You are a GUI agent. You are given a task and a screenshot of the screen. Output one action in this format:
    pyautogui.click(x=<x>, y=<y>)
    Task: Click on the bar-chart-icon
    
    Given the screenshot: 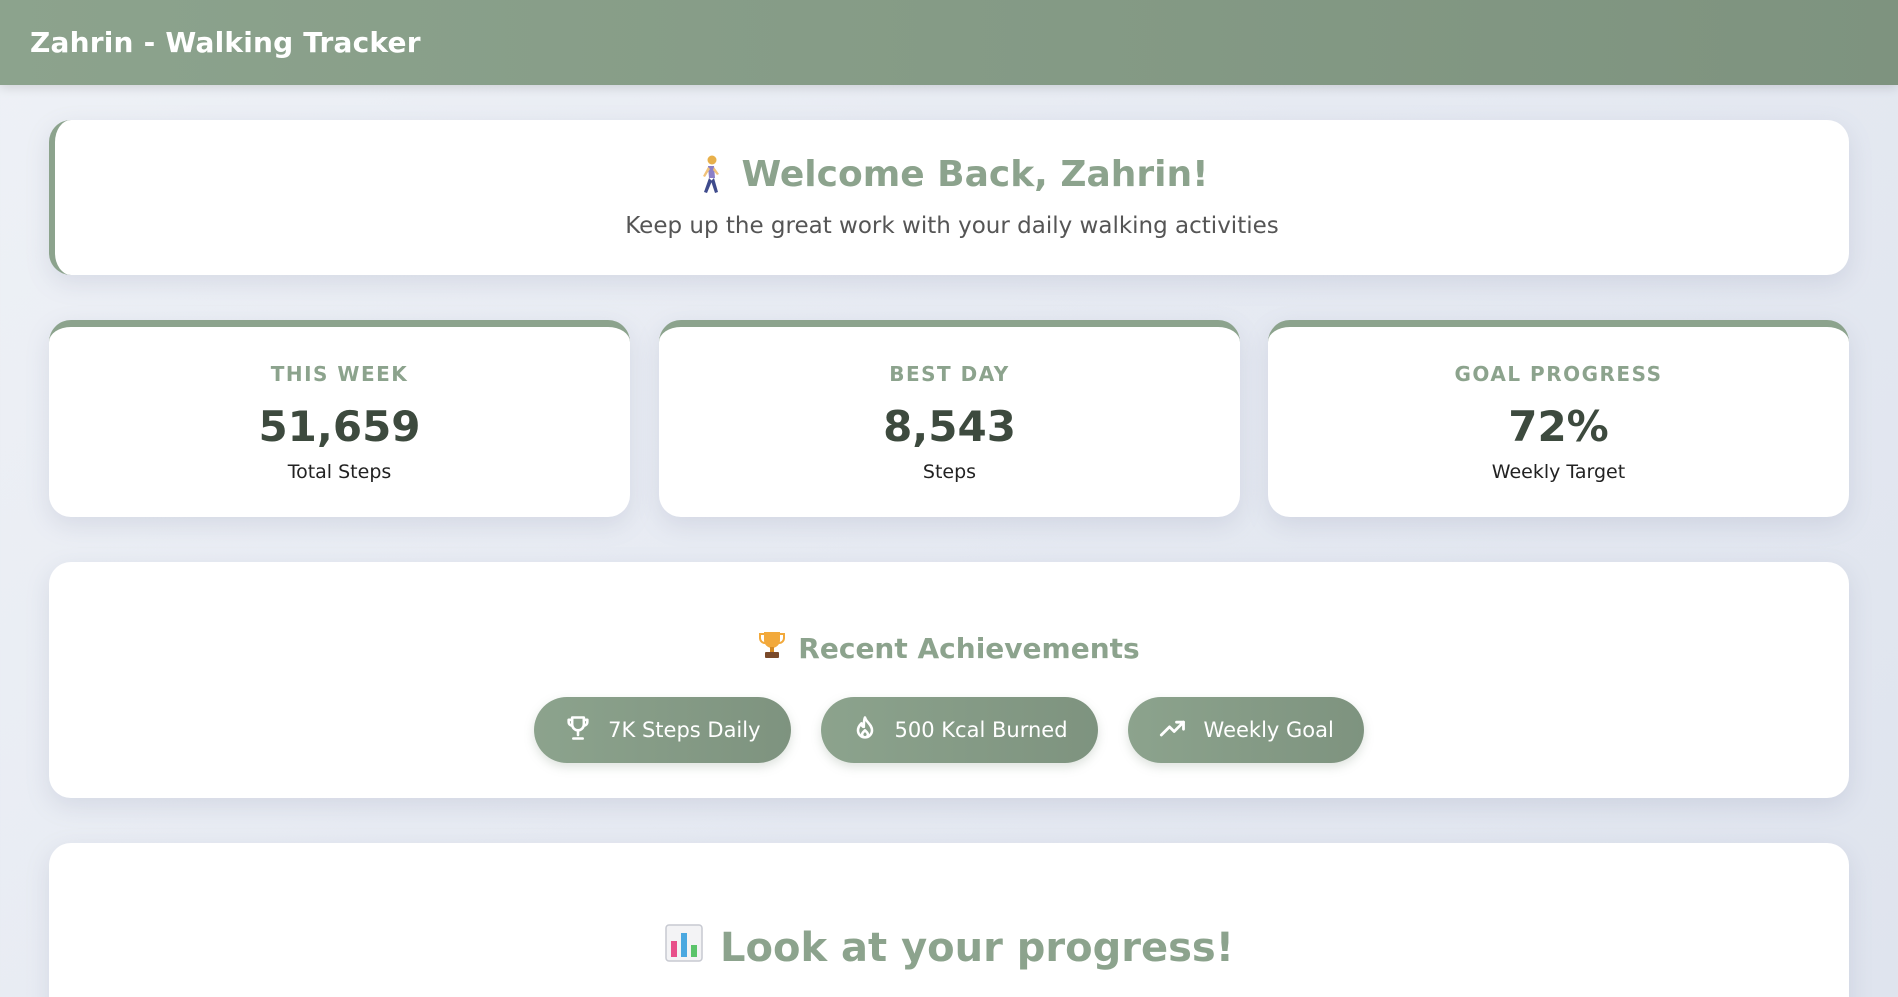 What is the action you would take?
    pyautogui.click(x=684, y=948)
    